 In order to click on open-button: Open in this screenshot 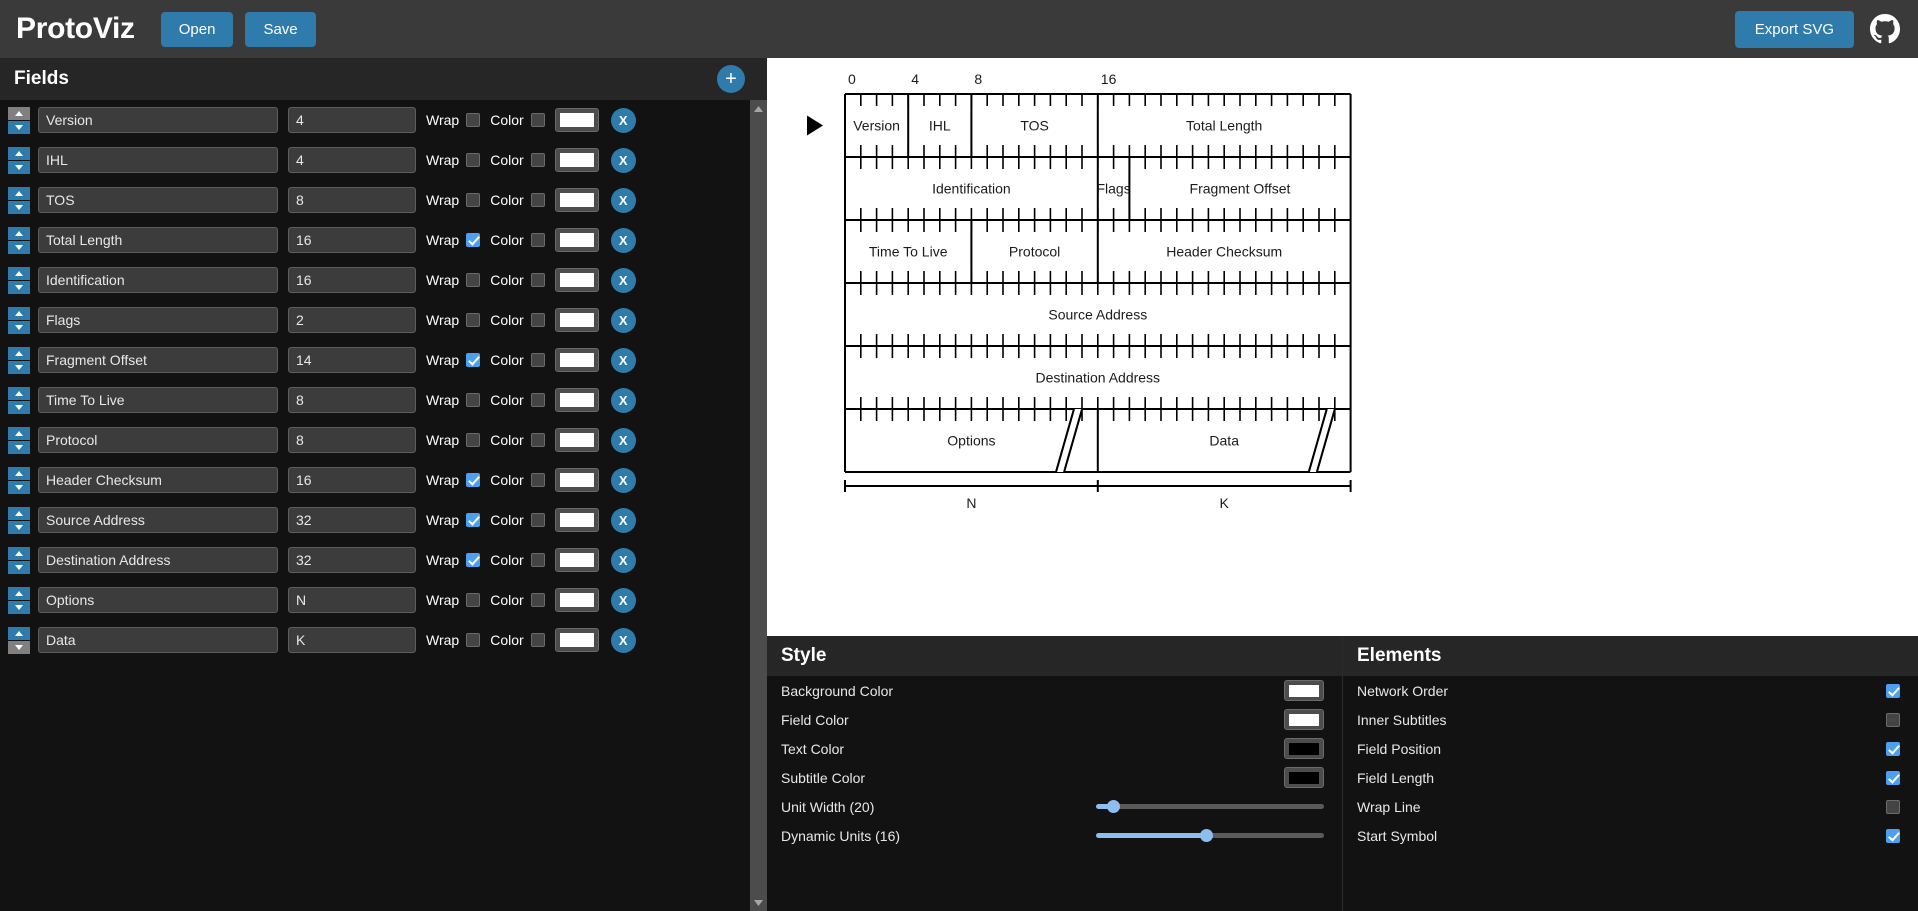, I will do `click(197, 29)`.